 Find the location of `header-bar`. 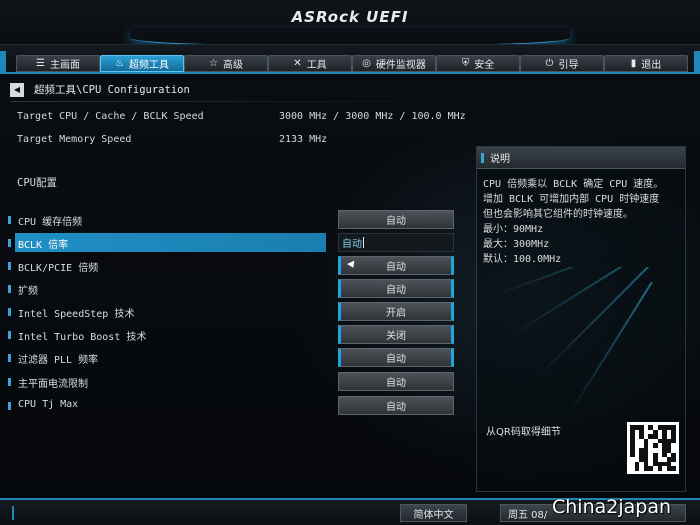

header-bar is located at coordinates (482, 157).